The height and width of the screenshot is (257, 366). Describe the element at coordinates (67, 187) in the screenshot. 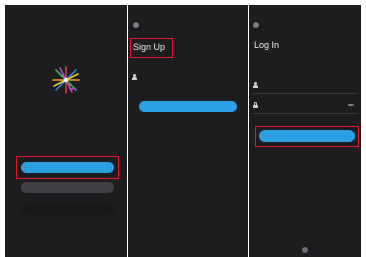

I see `log-in-button` at that location.